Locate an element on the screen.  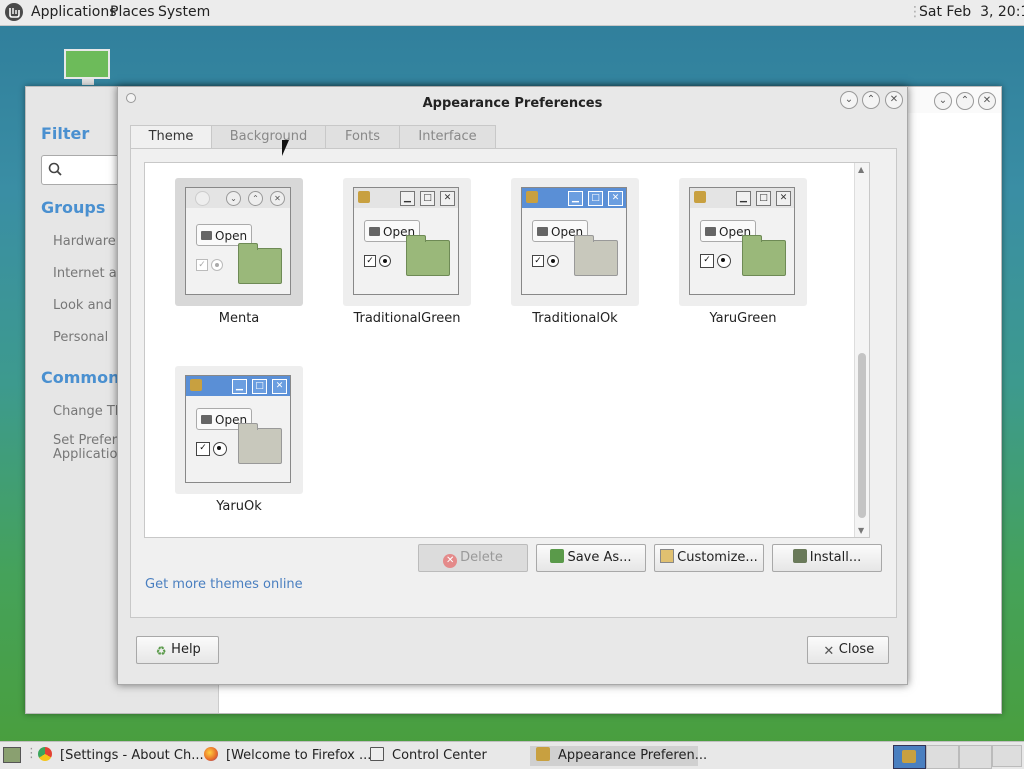
customize-icon is located at coordinates (667, 556).